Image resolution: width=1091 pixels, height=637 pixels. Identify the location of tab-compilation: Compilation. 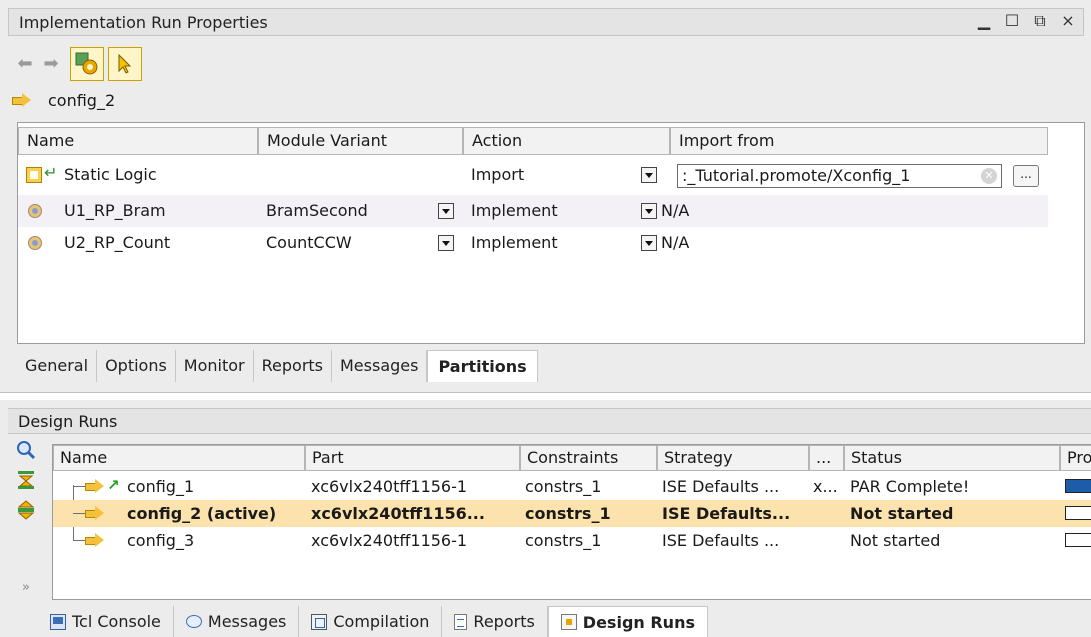
(371, 621).